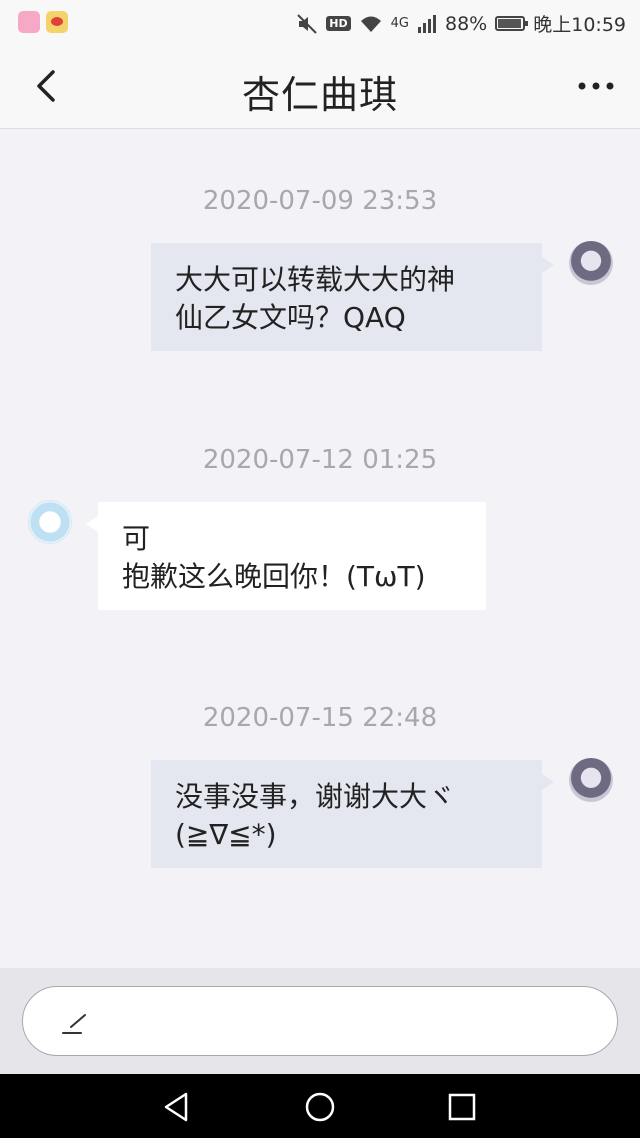  I want to click on weibo-icon, so click(57, 22).